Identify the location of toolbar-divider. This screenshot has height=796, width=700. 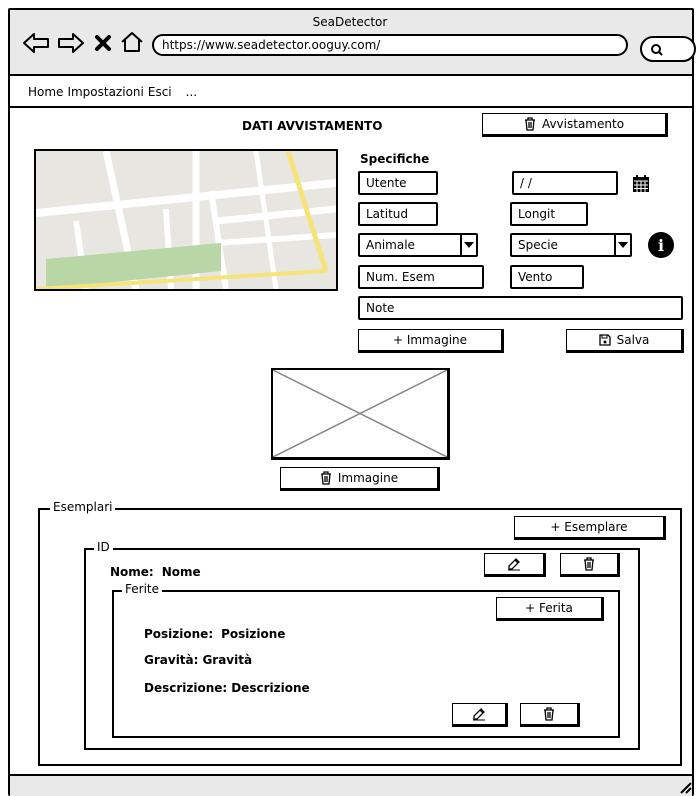
(351, 75).